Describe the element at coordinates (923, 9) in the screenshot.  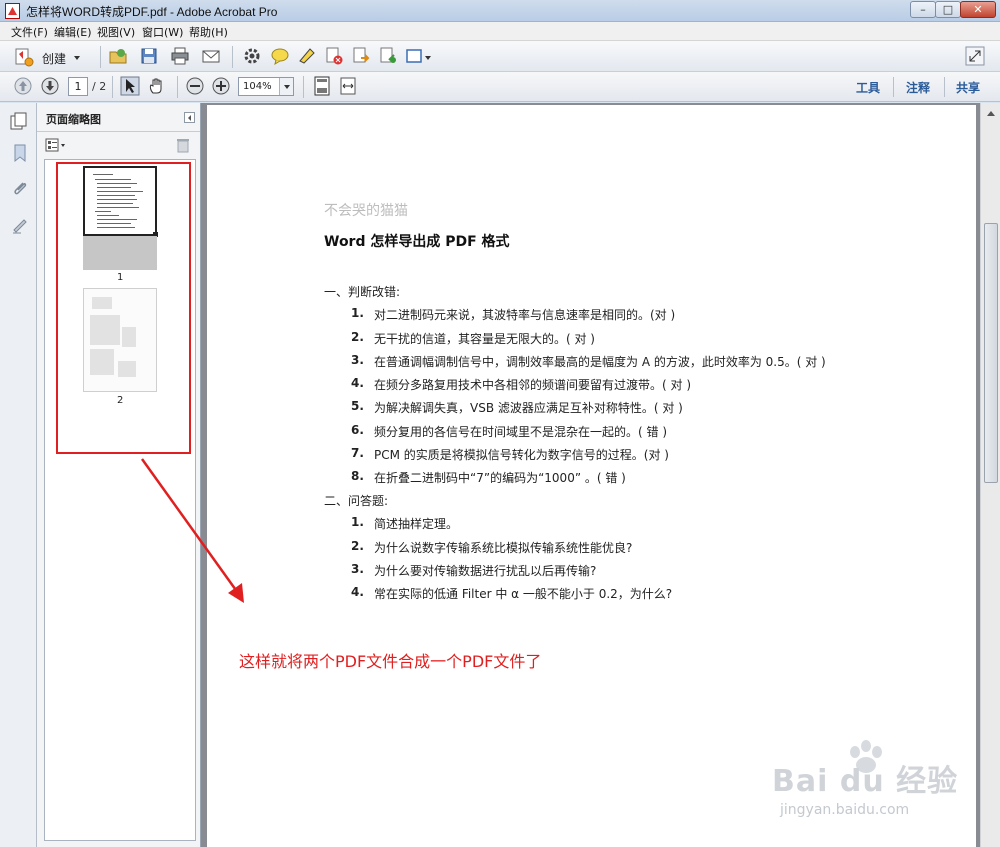
I see `minimize-button: –` at that location.